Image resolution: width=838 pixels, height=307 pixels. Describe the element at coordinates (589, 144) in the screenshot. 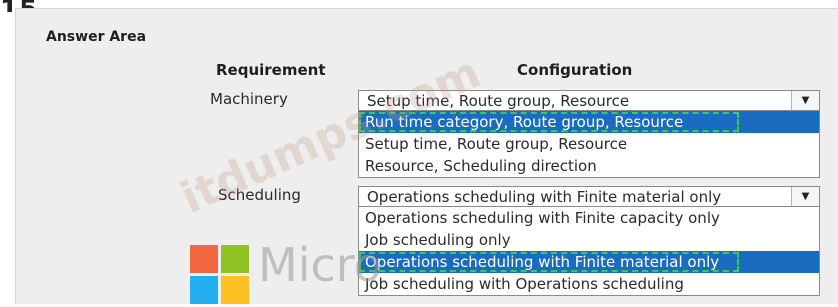

I see `machinery-option: Setup time, Route group, Resource` at that location.